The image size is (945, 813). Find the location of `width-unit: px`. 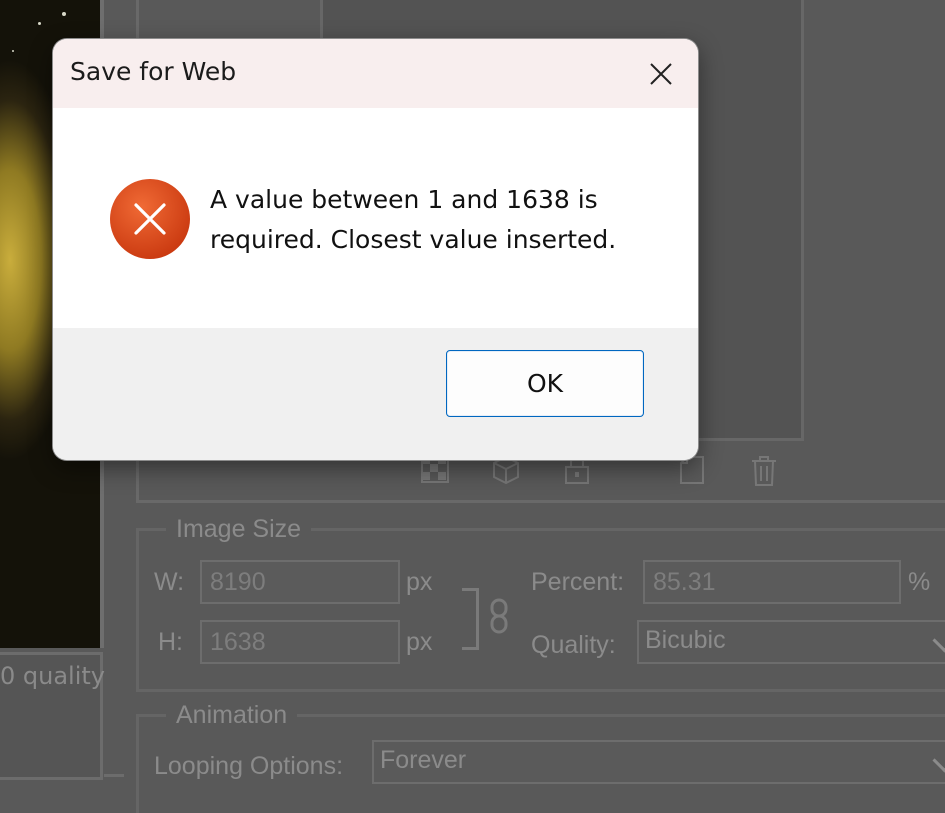

width-unit: px is located at coordinates (419, 582).